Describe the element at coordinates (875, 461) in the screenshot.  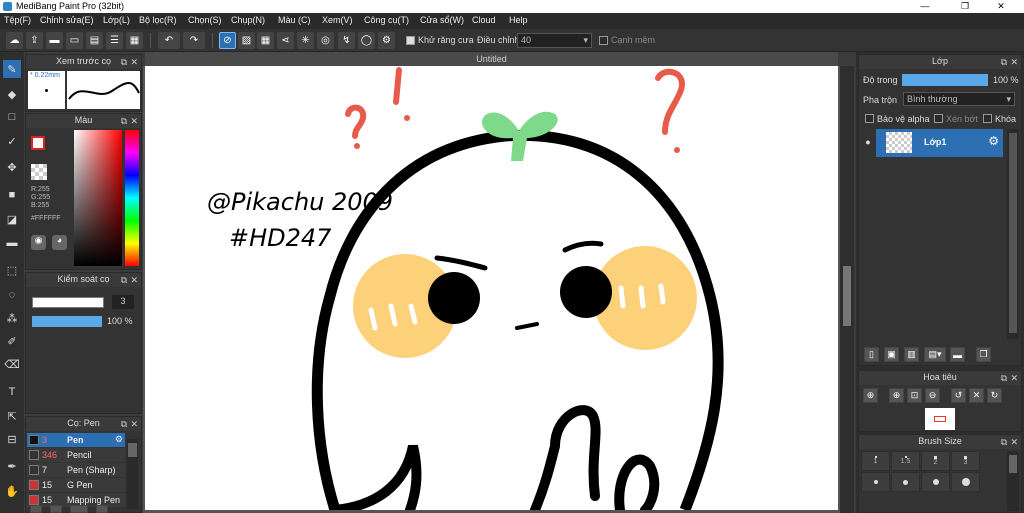
I see `size-cell-1: 1` at that location.